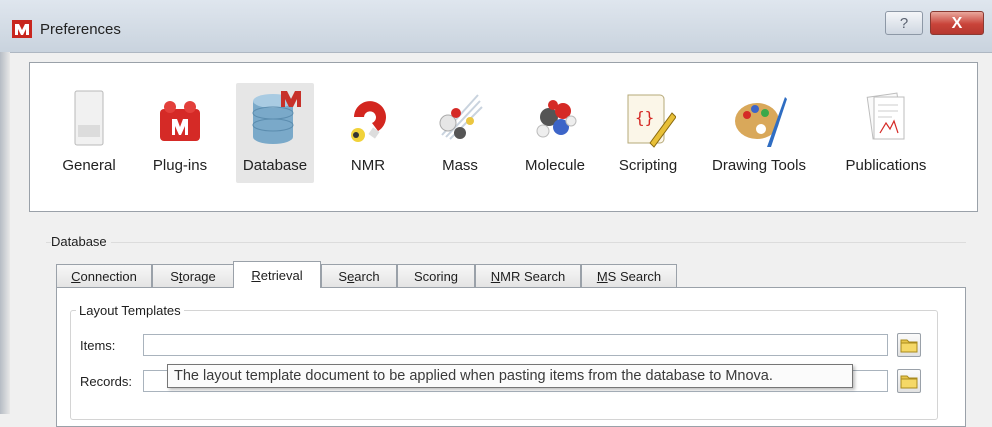  What do you see at coordinates (22, 29) in the screenshot?
I see `mnova-app-icon` at bounding box center [22, 29].